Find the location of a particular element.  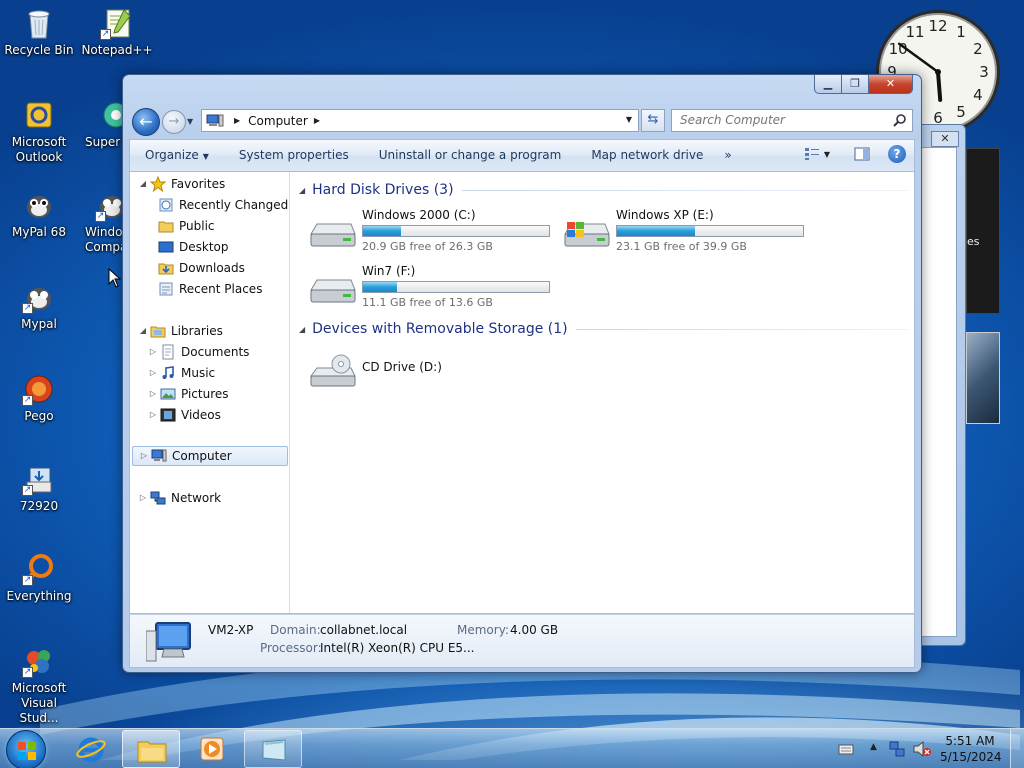

network-status-icon is located at coordinates (897, 749).